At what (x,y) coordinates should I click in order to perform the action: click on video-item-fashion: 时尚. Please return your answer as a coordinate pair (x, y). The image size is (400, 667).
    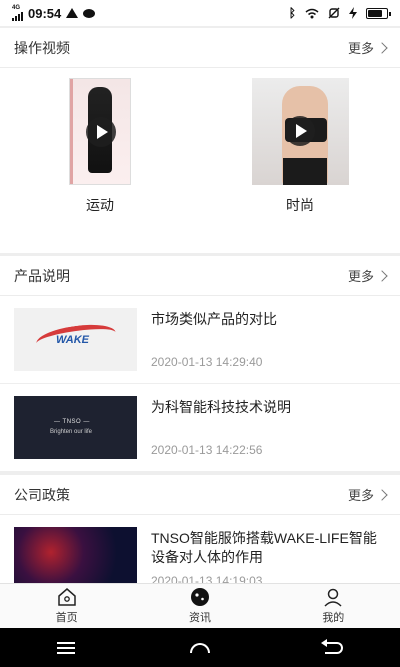
    Looking at the image, I should click on (300, 160).